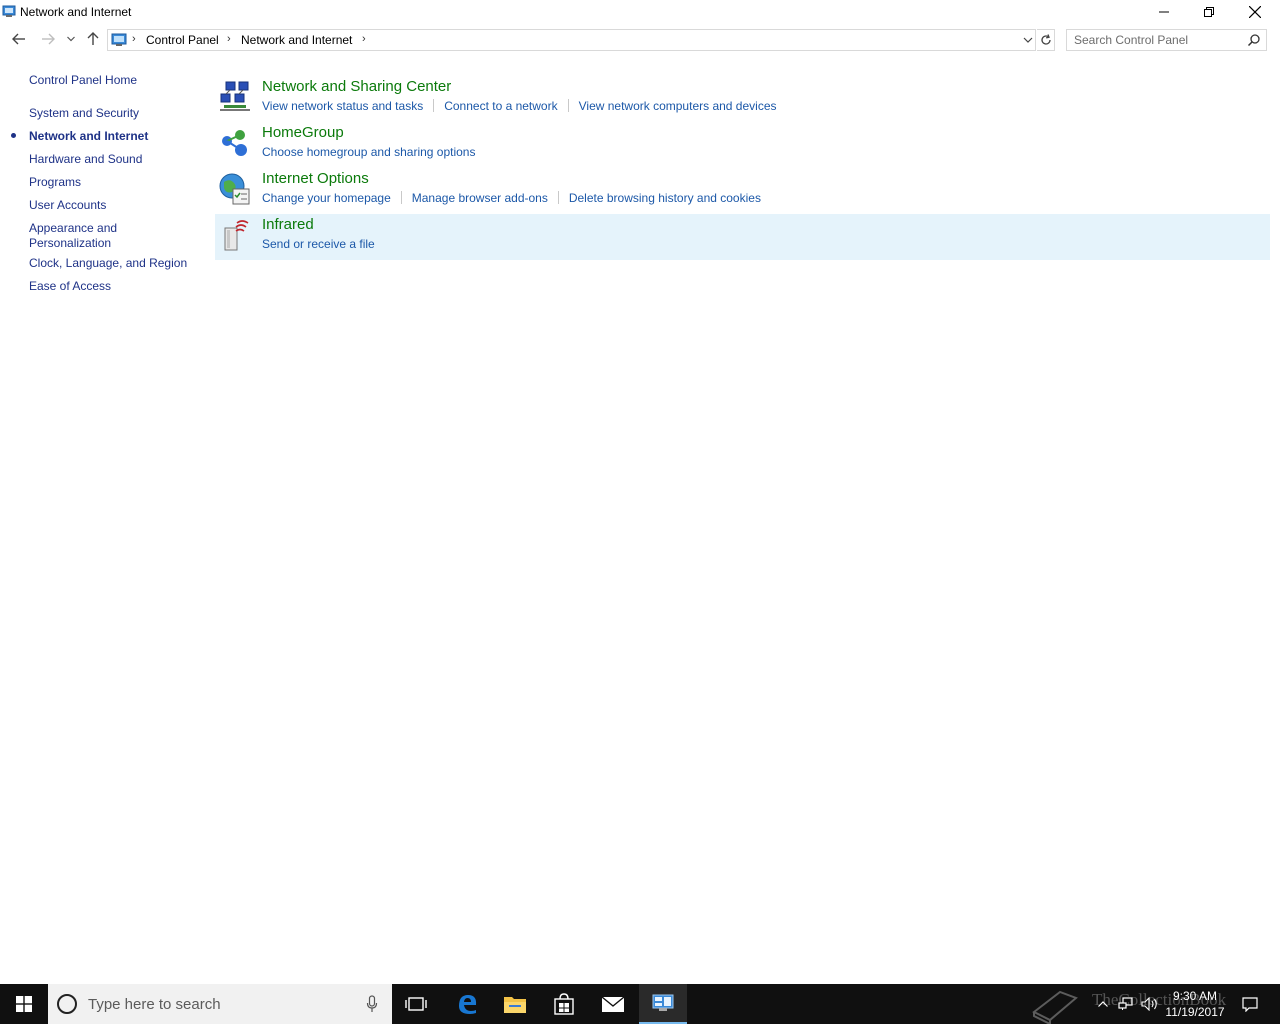 The width and height of the screenshot is (1280, 1024). I want to click on nav-hardware-and-sound: Hardware and Sound, so click(85, 159).